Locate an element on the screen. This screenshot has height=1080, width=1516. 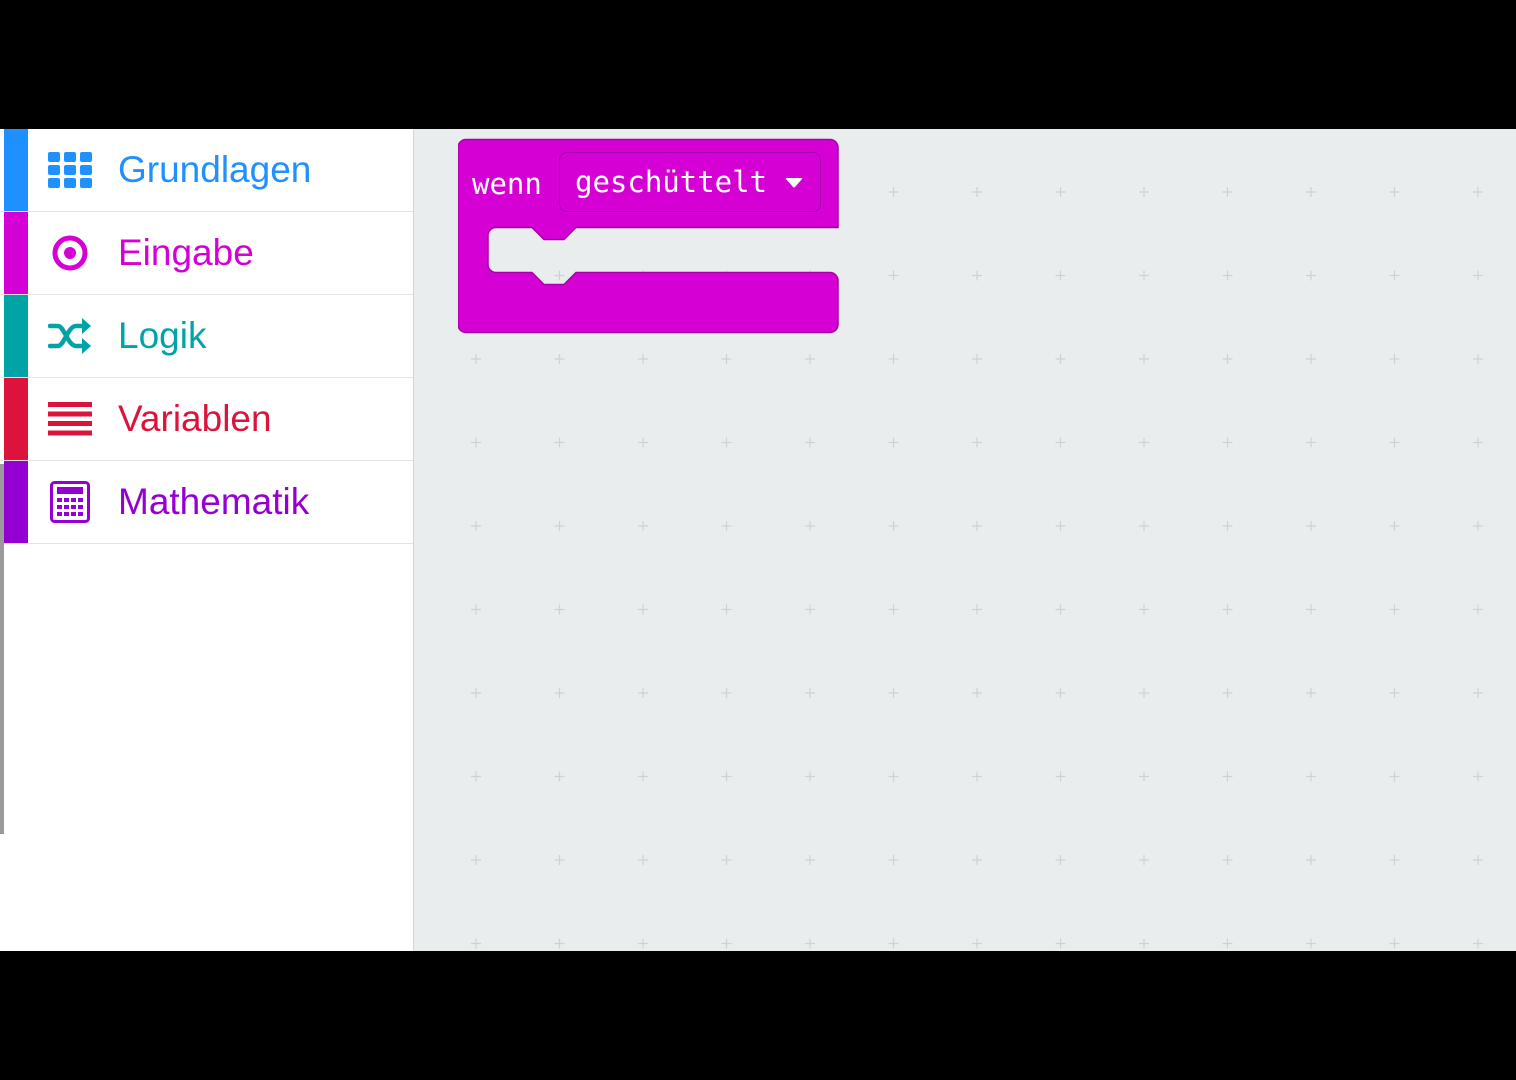
target-icon is located at coordinates (70, 253).